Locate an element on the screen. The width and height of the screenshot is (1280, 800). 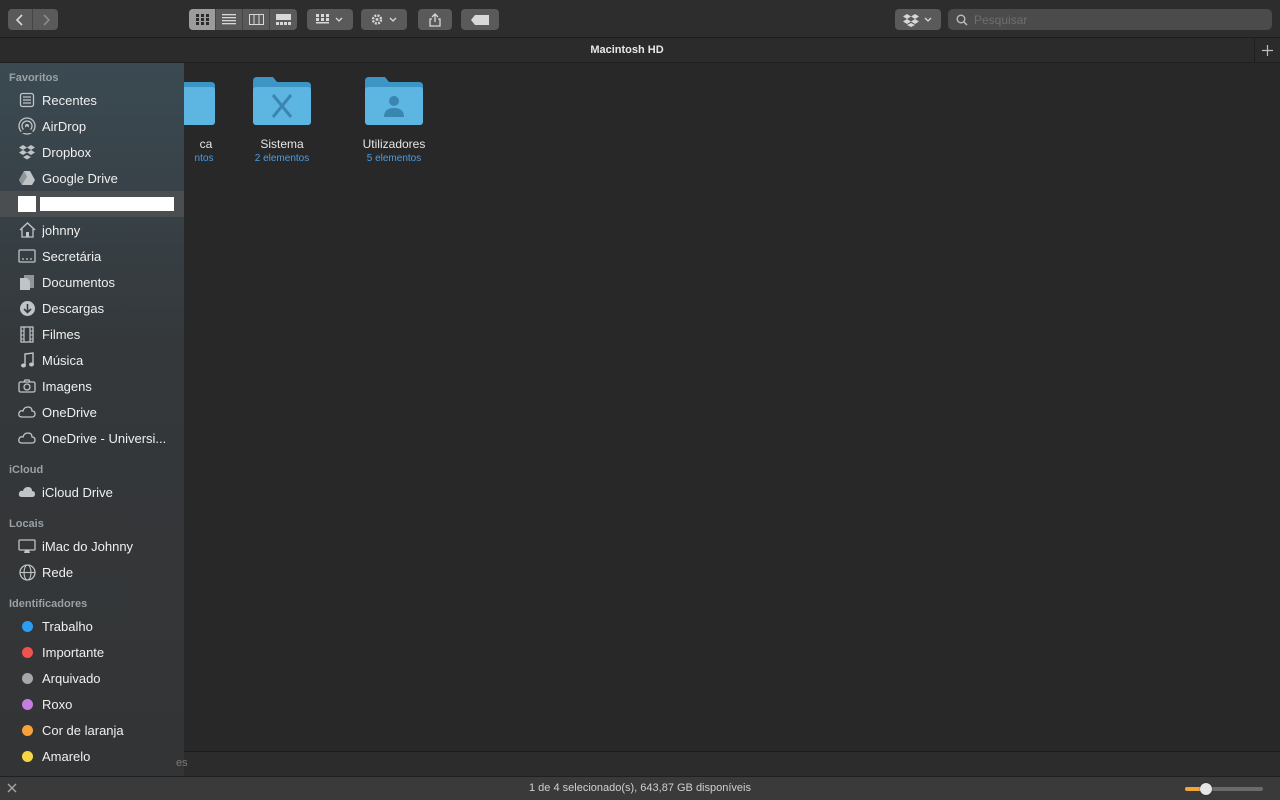
grid-icon is located at coordinates (202, 19).